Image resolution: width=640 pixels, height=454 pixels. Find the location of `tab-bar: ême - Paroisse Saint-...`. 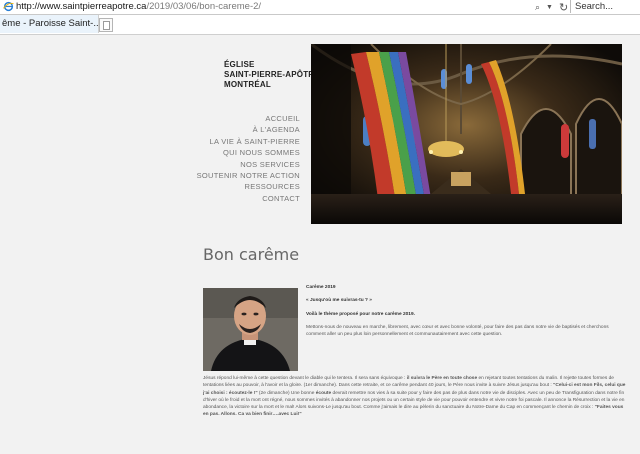

tab-bar: ême - Paroisse Saint-... is located at coordinates (320, 25).